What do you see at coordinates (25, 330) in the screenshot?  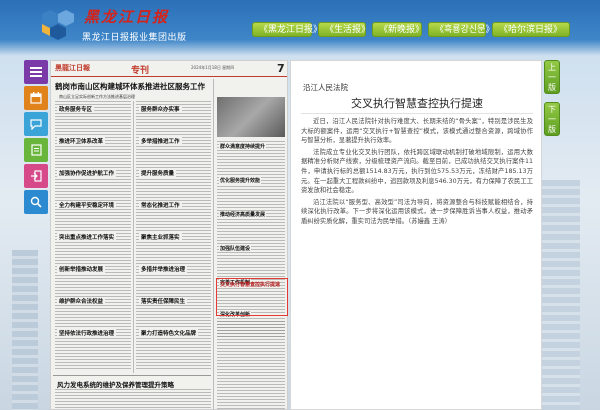 I see `background-building` at bounding box center [25, 330].